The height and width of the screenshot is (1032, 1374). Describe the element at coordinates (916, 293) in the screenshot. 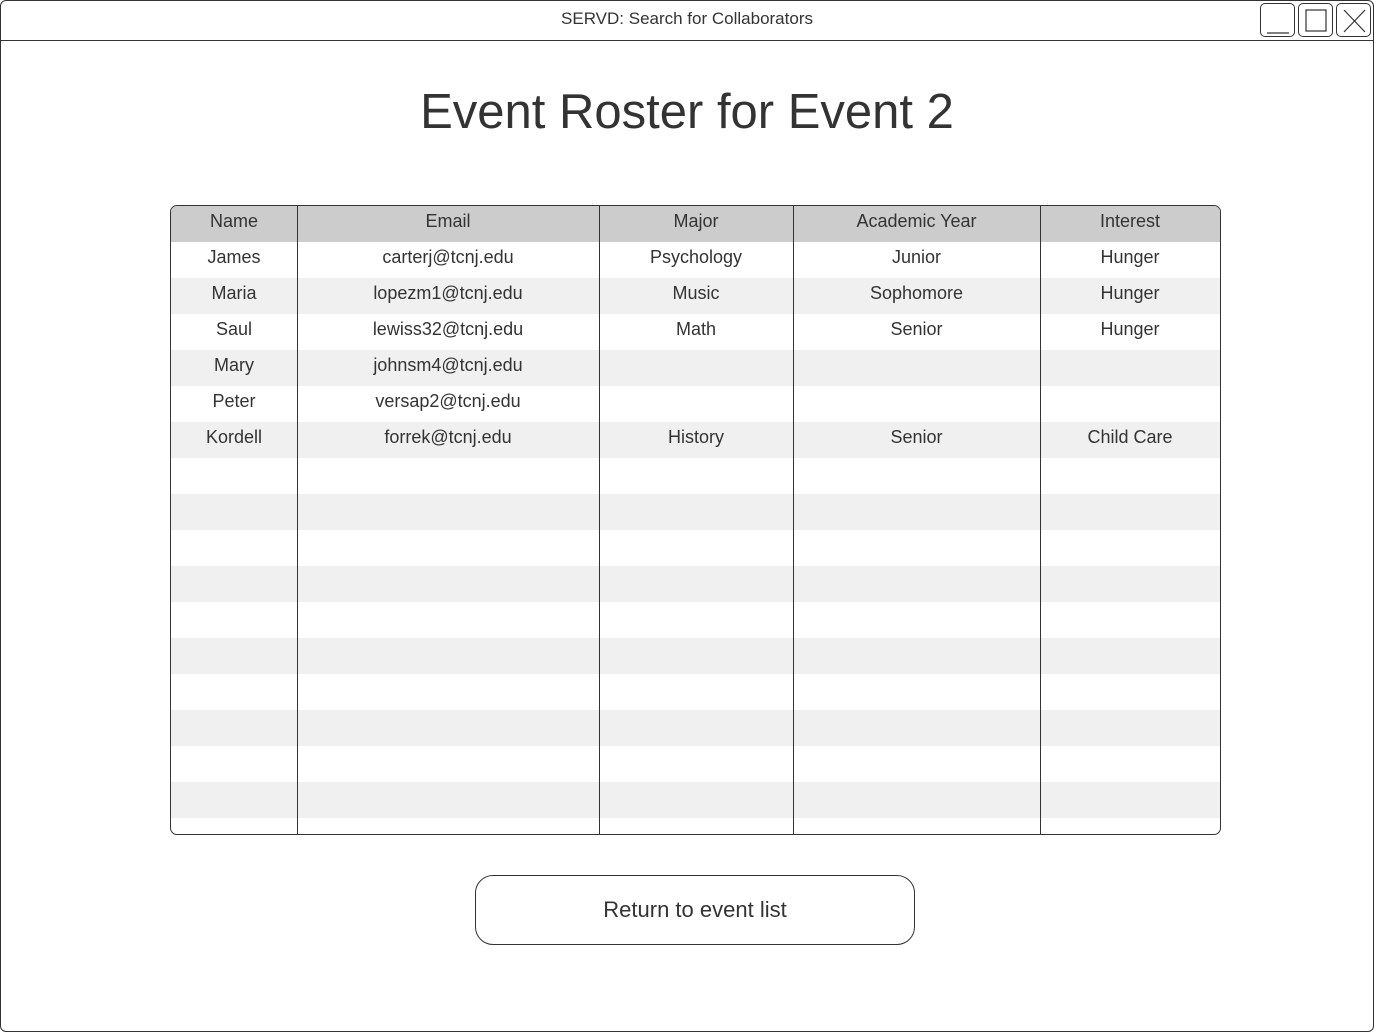

I see `cell-academic-year: Sophomore` at that location.